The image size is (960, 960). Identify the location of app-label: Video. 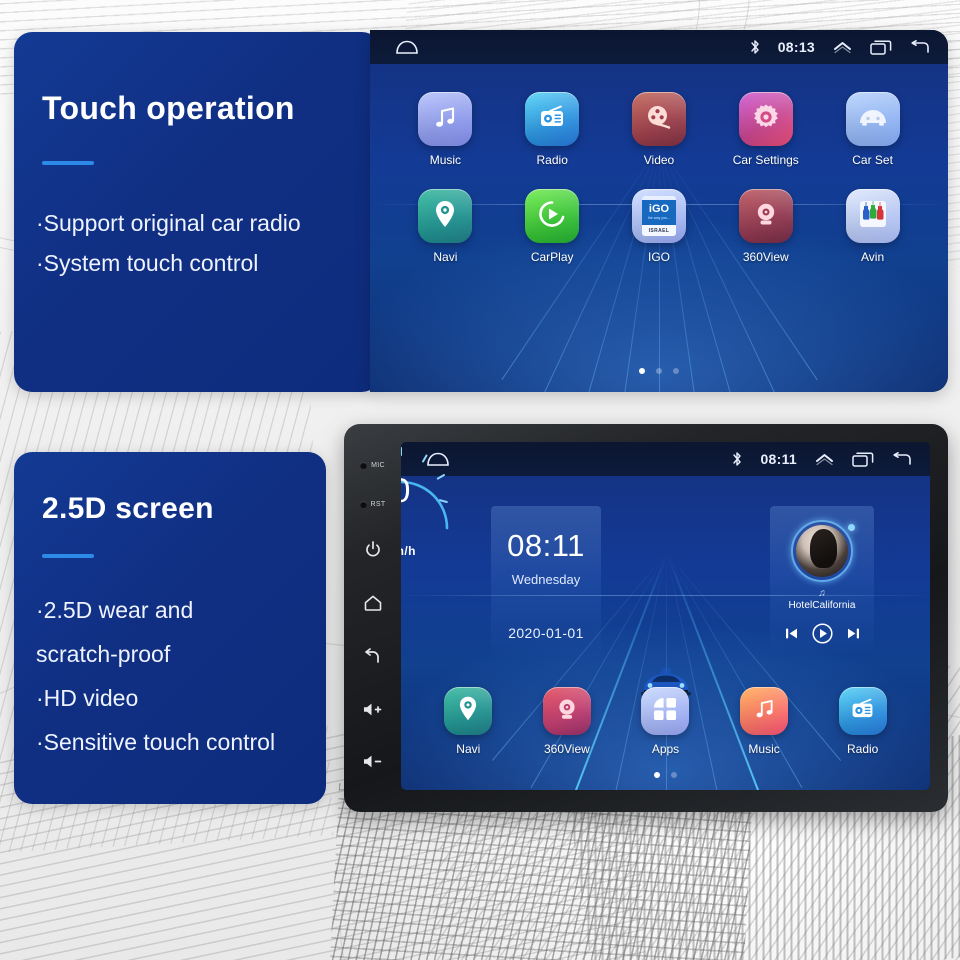
(659, 160).